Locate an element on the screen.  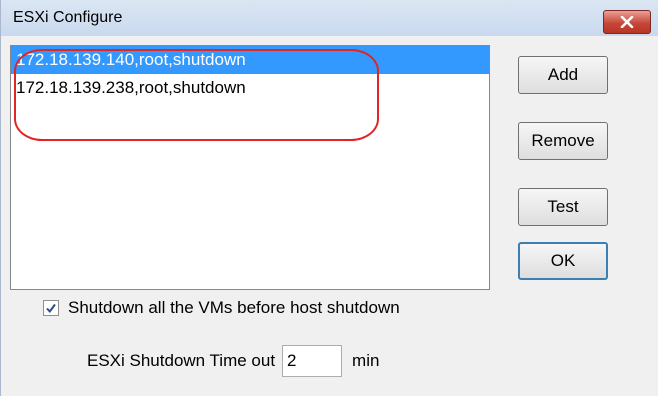
list-item: 172.18.139.238,root,shutdown is located at coordinates (250, 88).